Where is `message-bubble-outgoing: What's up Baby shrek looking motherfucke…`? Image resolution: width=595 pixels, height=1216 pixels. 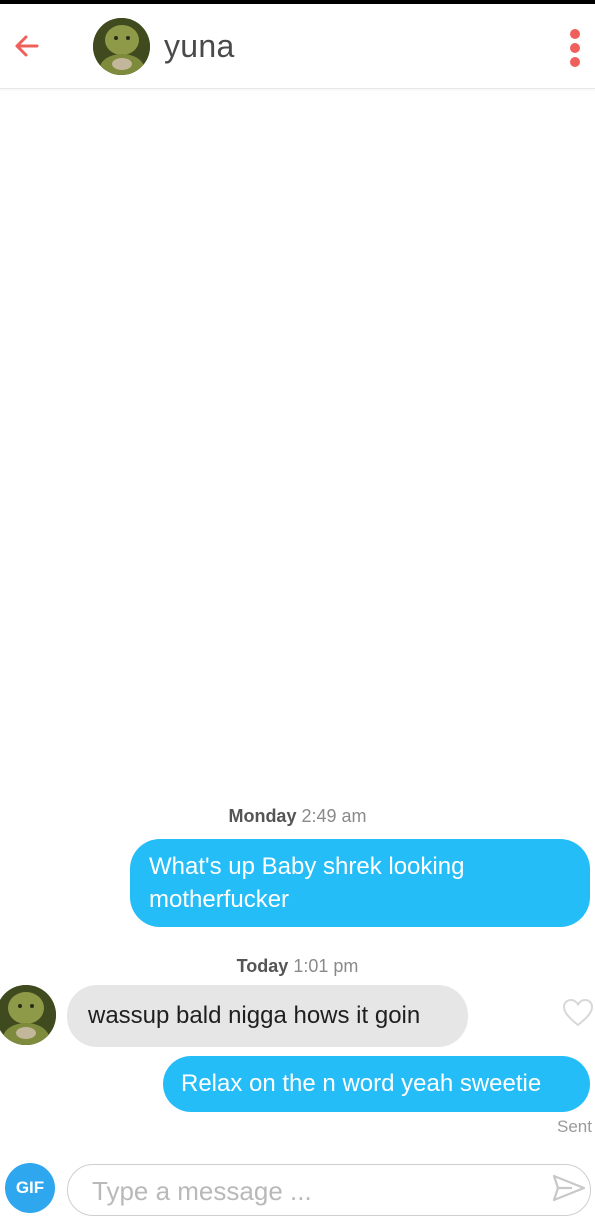
message-bubble-outgoing: What's up Baby shrek looking motherfucke… is located at coordinates (360, 883).